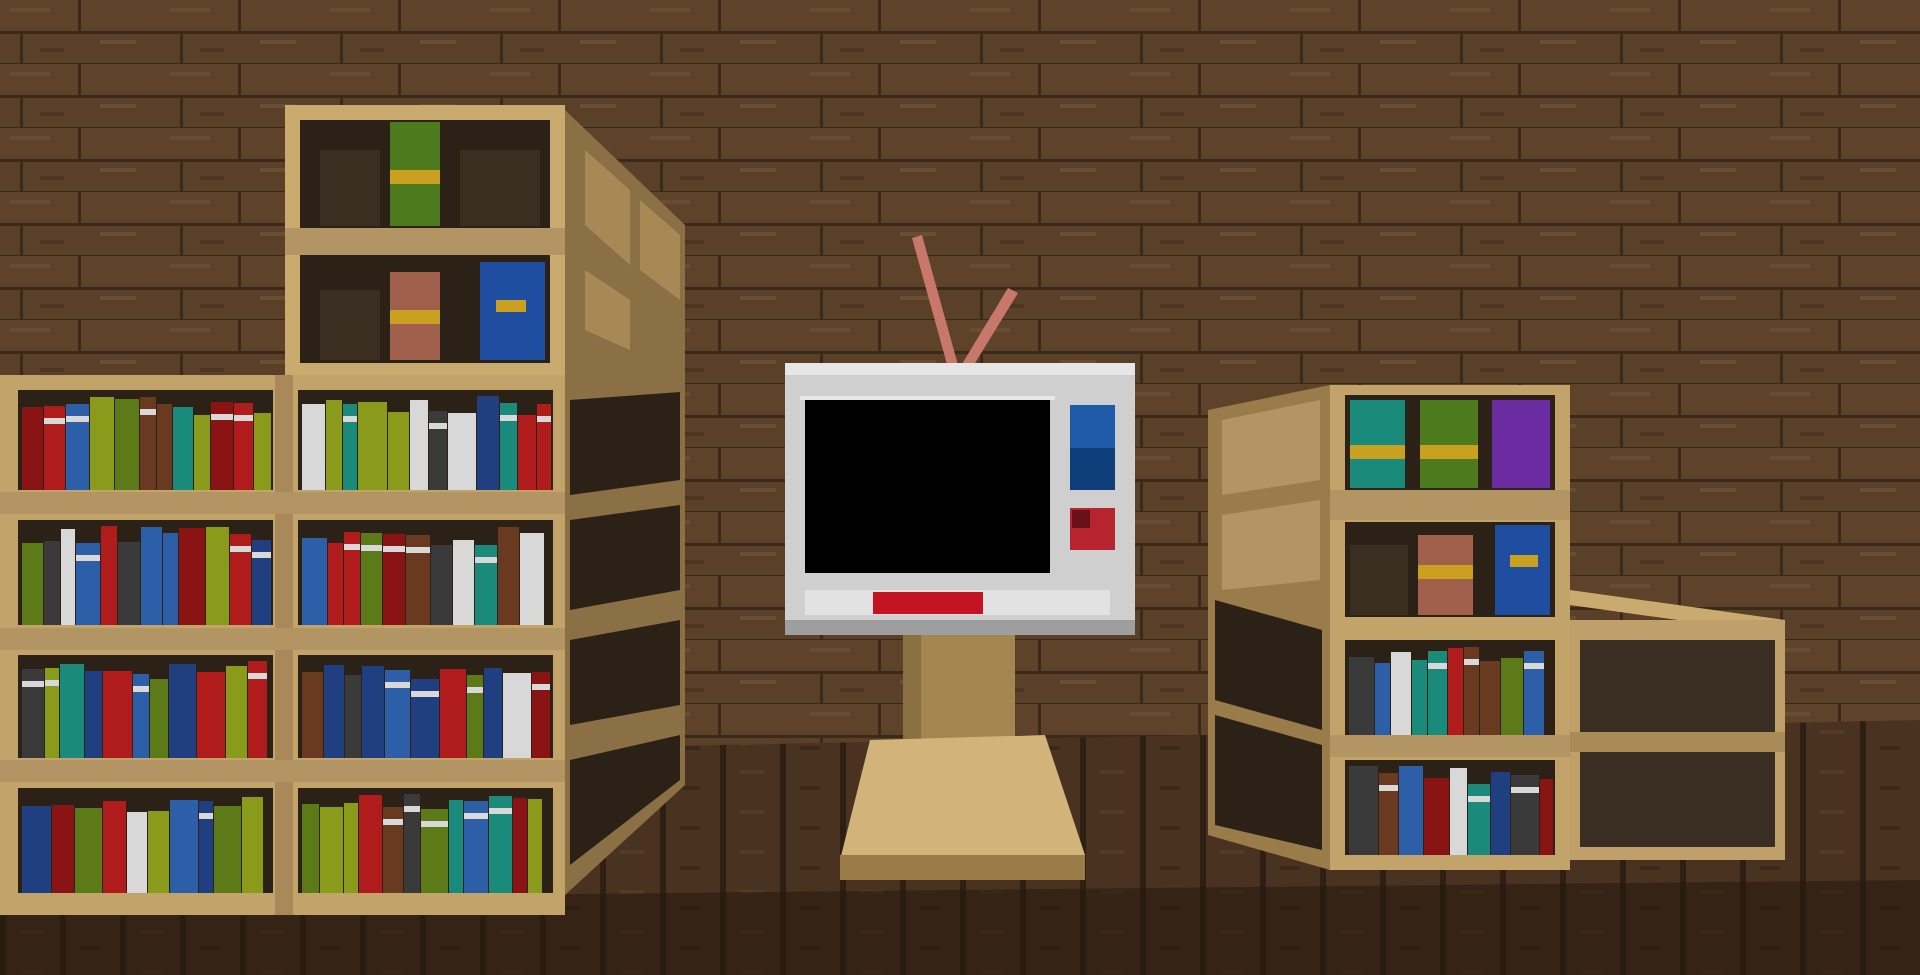 The width and height of the screenshot is (1920, 975). Describe the element at coordinates (962, 797) in the screenshot. I see `tv-stand-base` at that location.